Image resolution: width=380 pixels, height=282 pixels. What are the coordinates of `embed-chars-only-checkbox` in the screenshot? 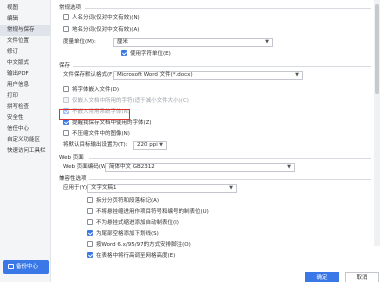 It's located at (66, 100).